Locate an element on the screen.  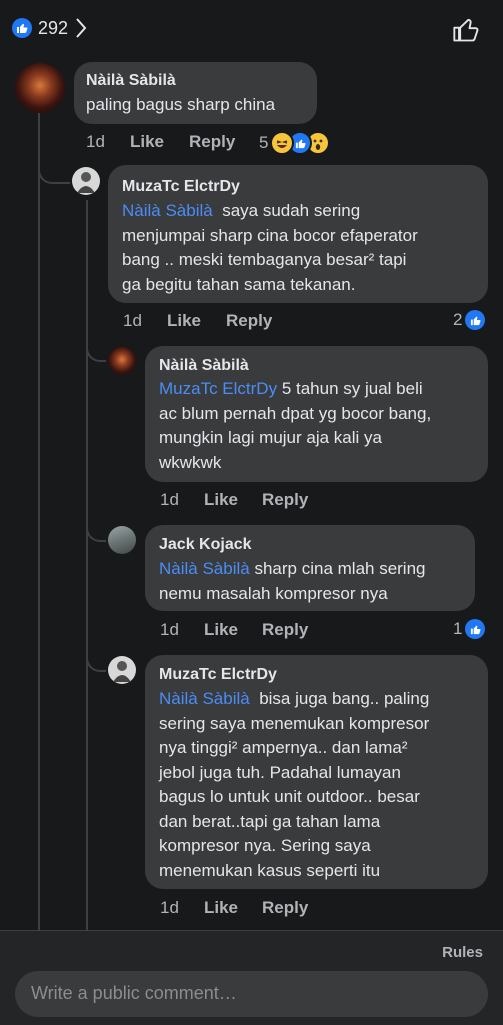
comment-bubble: Nàilà Sàbilà paling bagus sharp china is located at coordinates (195, 93).